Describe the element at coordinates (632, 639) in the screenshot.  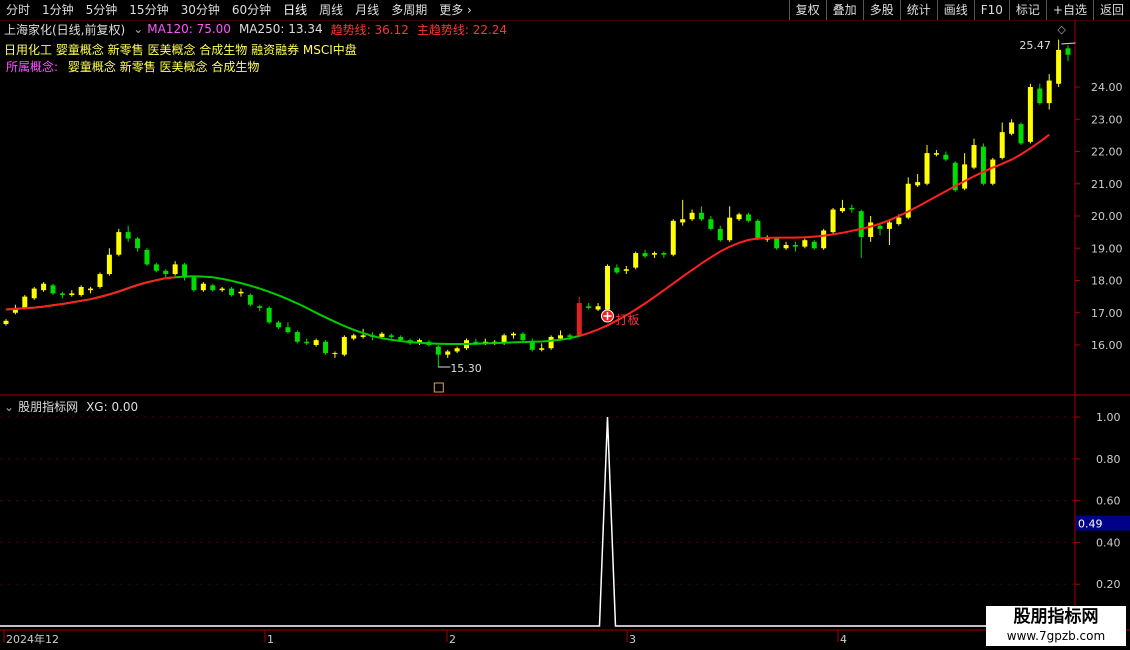
I see `x-tick-label: 3` at that location.